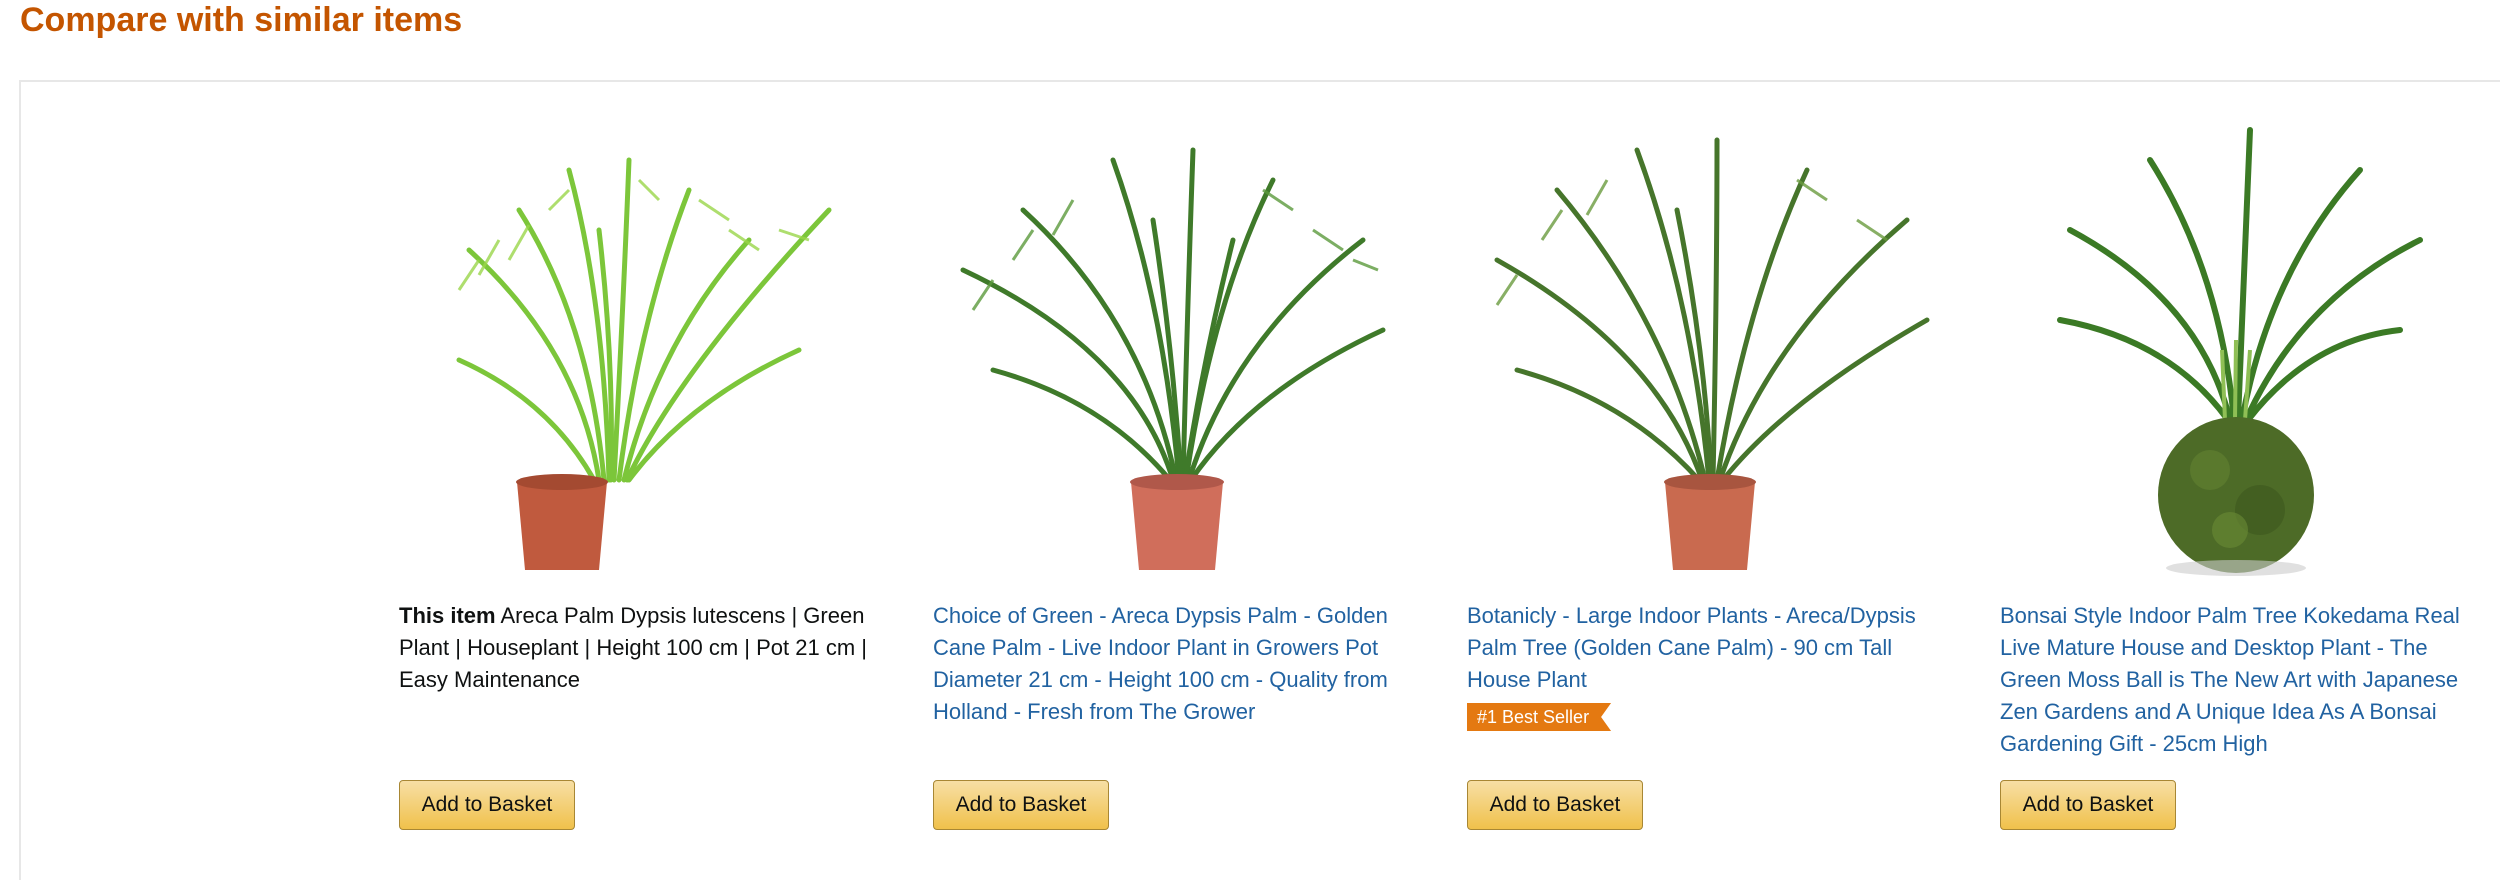 The height and width of the screenshot is (880, 2500). What do you see at coordinates (2240, 351) in the screenshot?
I see `kokedama-plant-image` at bounding box center [2240, 351].